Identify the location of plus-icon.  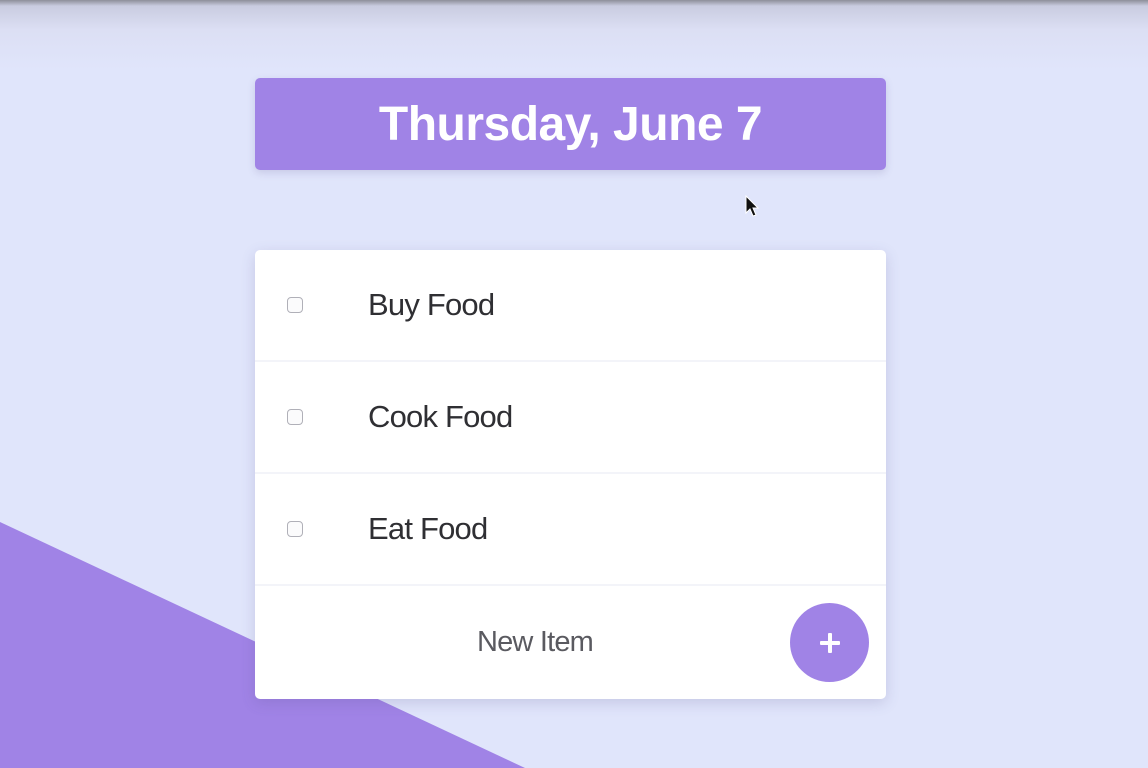
(829, 642).